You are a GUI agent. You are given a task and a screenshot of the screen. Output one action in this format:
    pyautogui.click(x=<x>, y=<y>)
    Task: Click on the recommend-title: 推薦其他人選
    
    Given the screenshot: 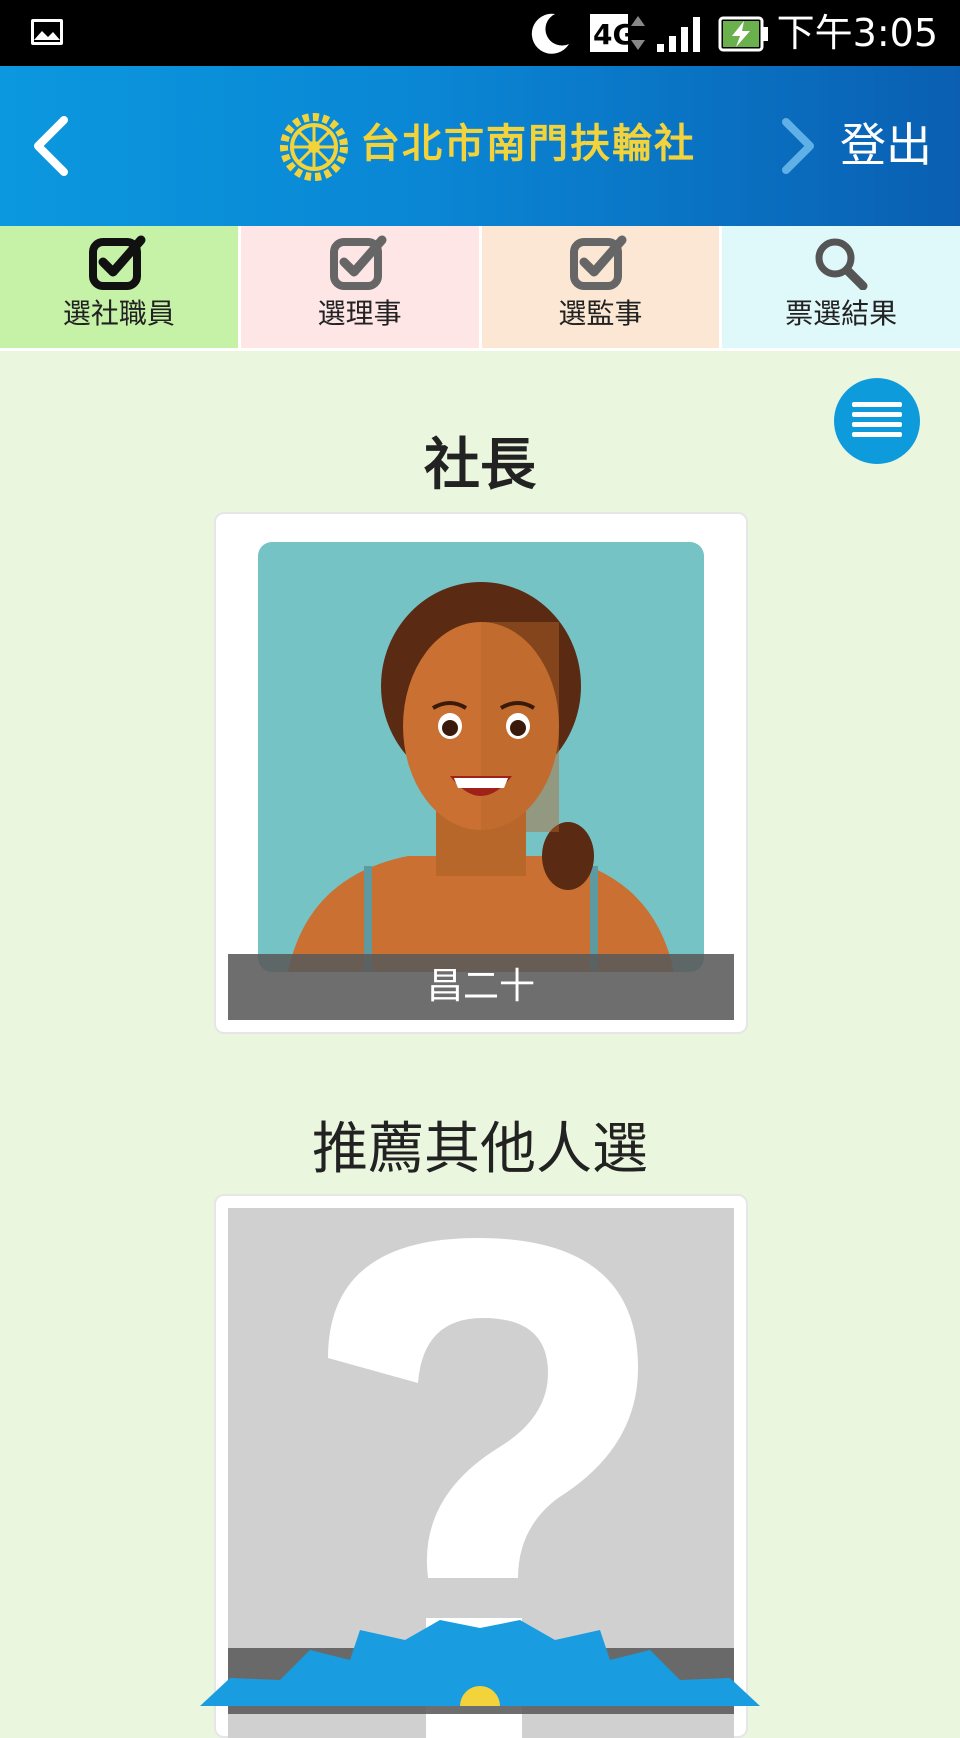 What is the action you would take?
    pyautogui.click(x=480, y=1149)
    